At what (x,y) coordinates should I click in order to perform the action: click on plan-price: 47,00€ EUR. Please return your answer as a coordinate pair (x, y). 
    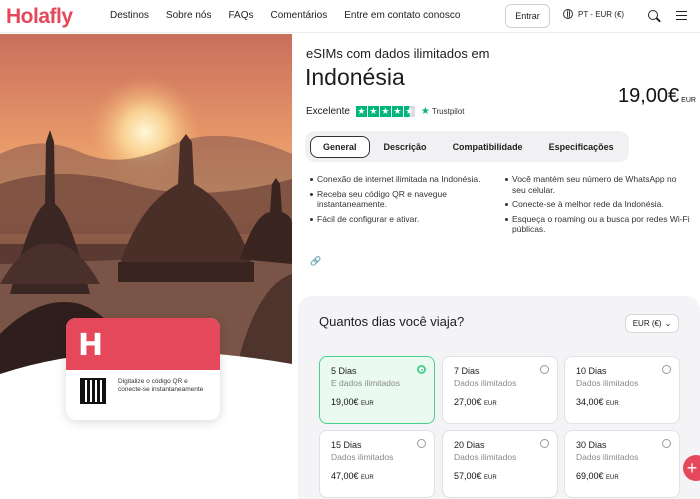
    Looking at the image, I should click on (352, 476).